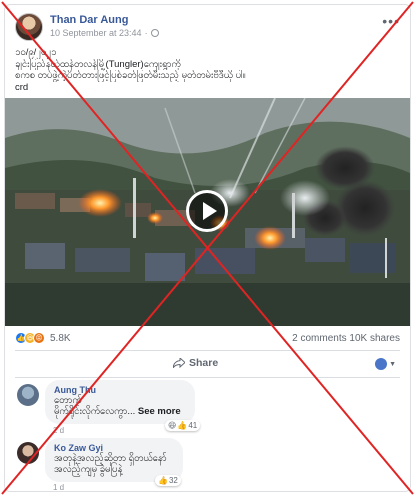 The height and width of the screenshot is (496, 415). I want to click on comment-reactions: 😆 👍 41, so click(183, 425).